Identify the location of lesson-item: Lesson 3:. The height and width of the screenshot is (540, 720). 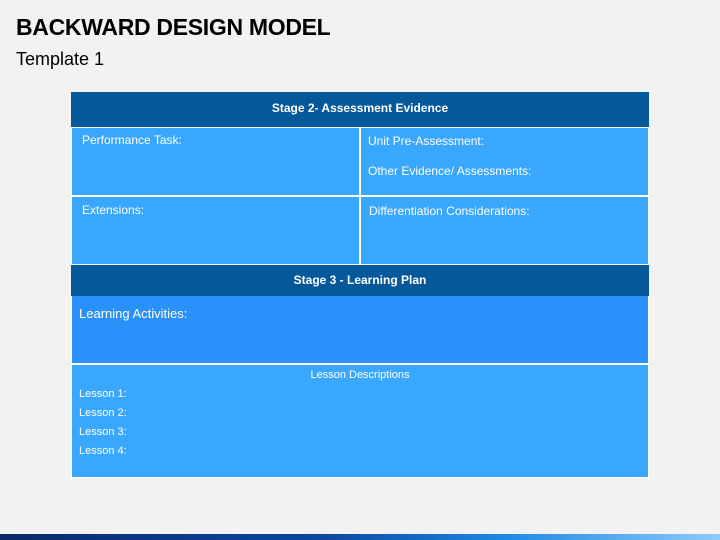
(103, 432).